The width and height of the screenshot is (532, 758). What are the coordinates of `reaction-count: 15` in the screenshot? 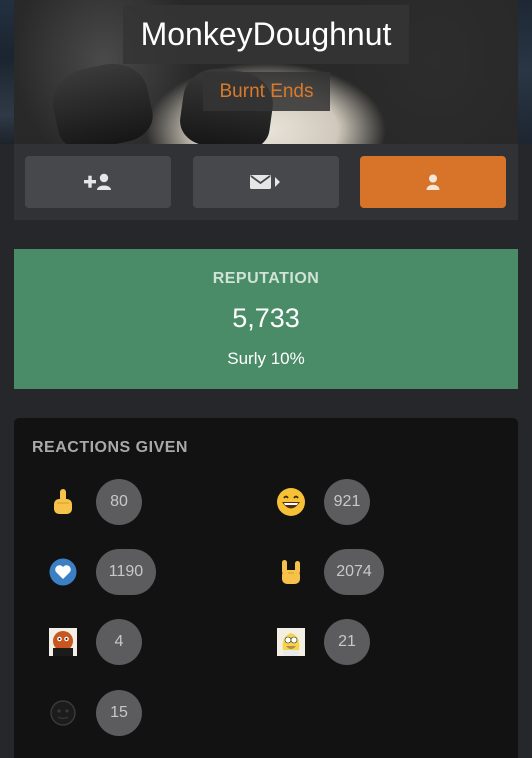 It's located at (119, 713).